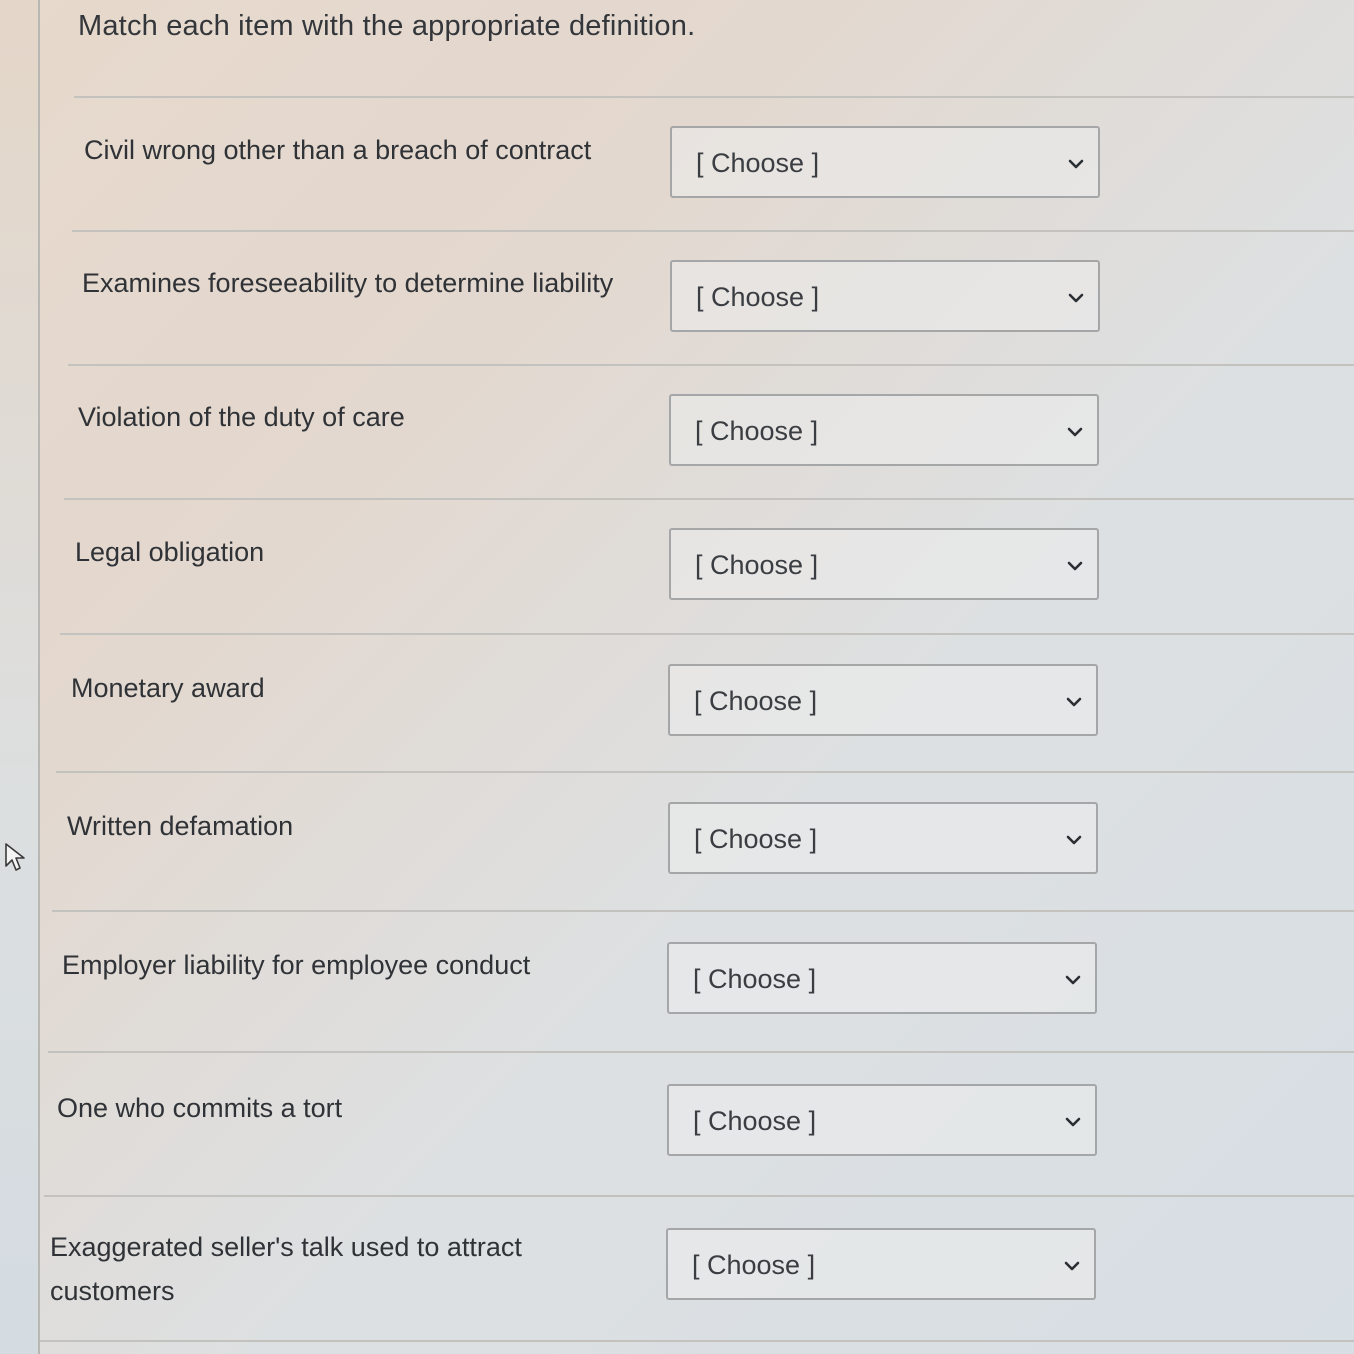 Image resolution: width=1354 pixels, height=1354 pixels. I want to click on left-gutter, so click(20, 677).